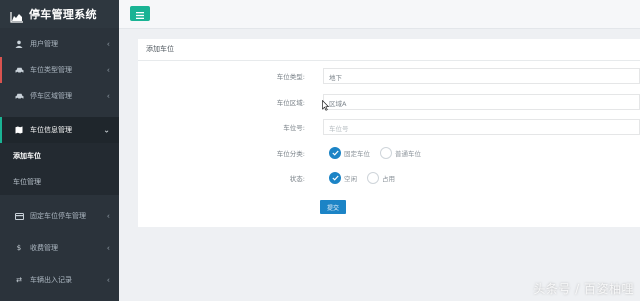  What do you see at coordinates (19, 130) in the screenshot?
I see `map-icon` at bounding box center [19, 130].